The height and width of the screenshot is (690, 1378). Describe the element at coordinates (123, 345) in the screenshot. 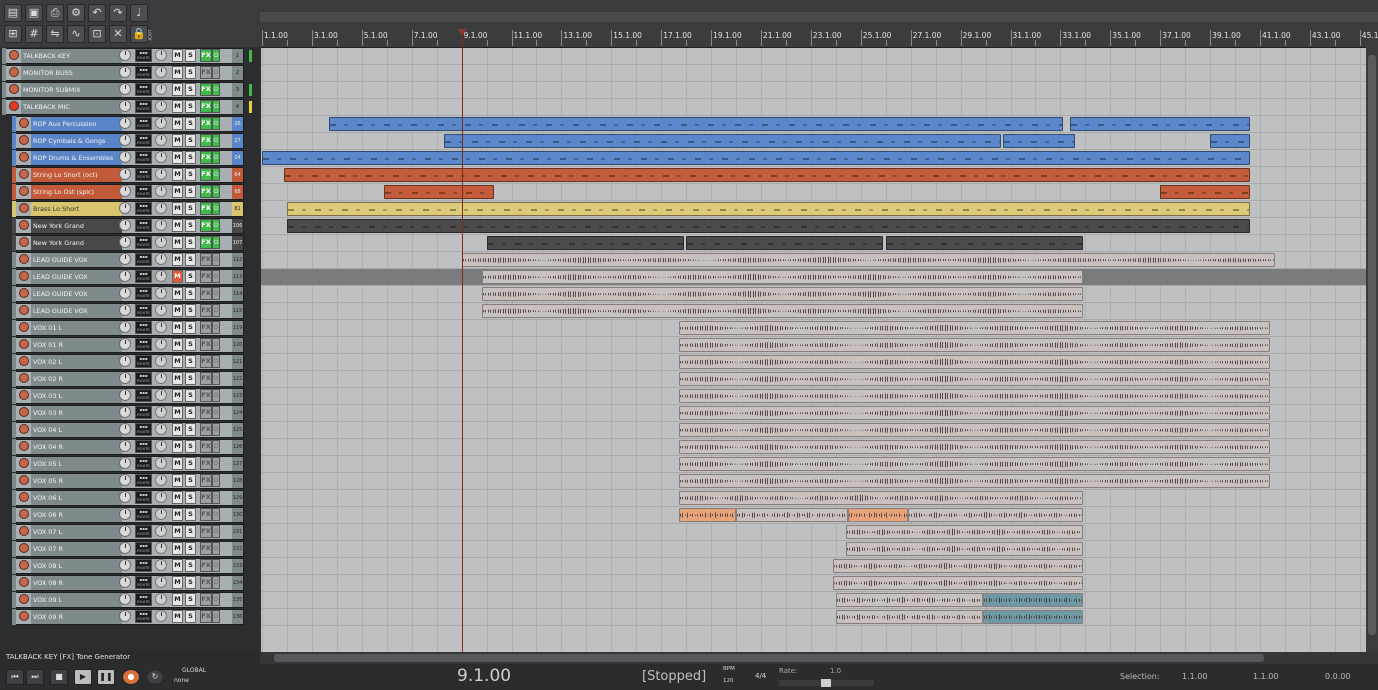

I see `track-header: VOX 01 R ▪▪▪ ROUTE M S FX ⏻ 120` at that location.